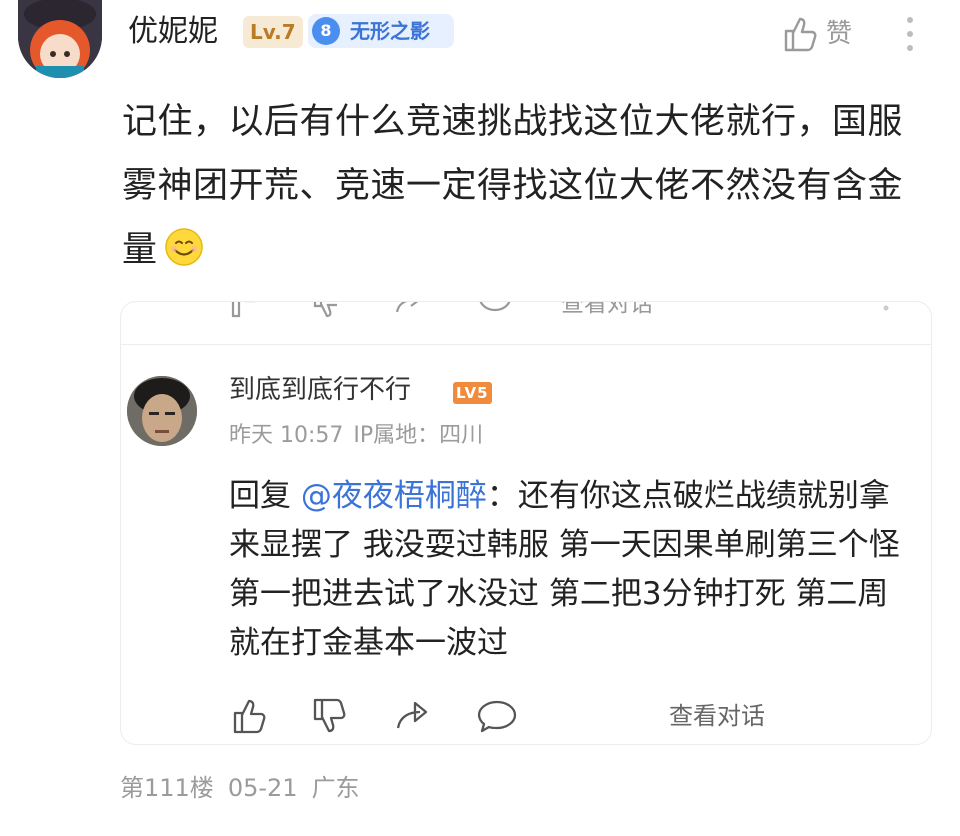  I want to click on mention-link: @夜夜梧桐醉, so click(394, 496).